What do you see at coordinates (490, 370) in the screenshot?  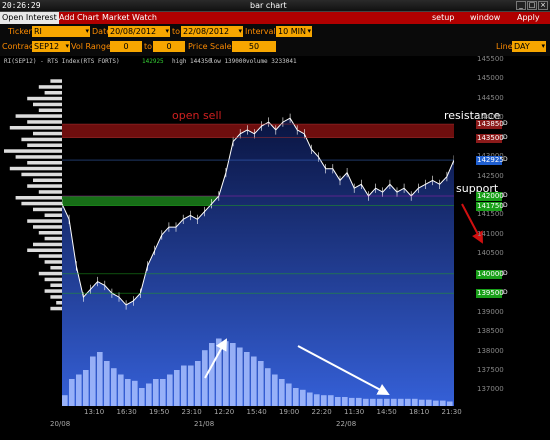 I see `price-tick: 137500` at bounding box center [490, 370].